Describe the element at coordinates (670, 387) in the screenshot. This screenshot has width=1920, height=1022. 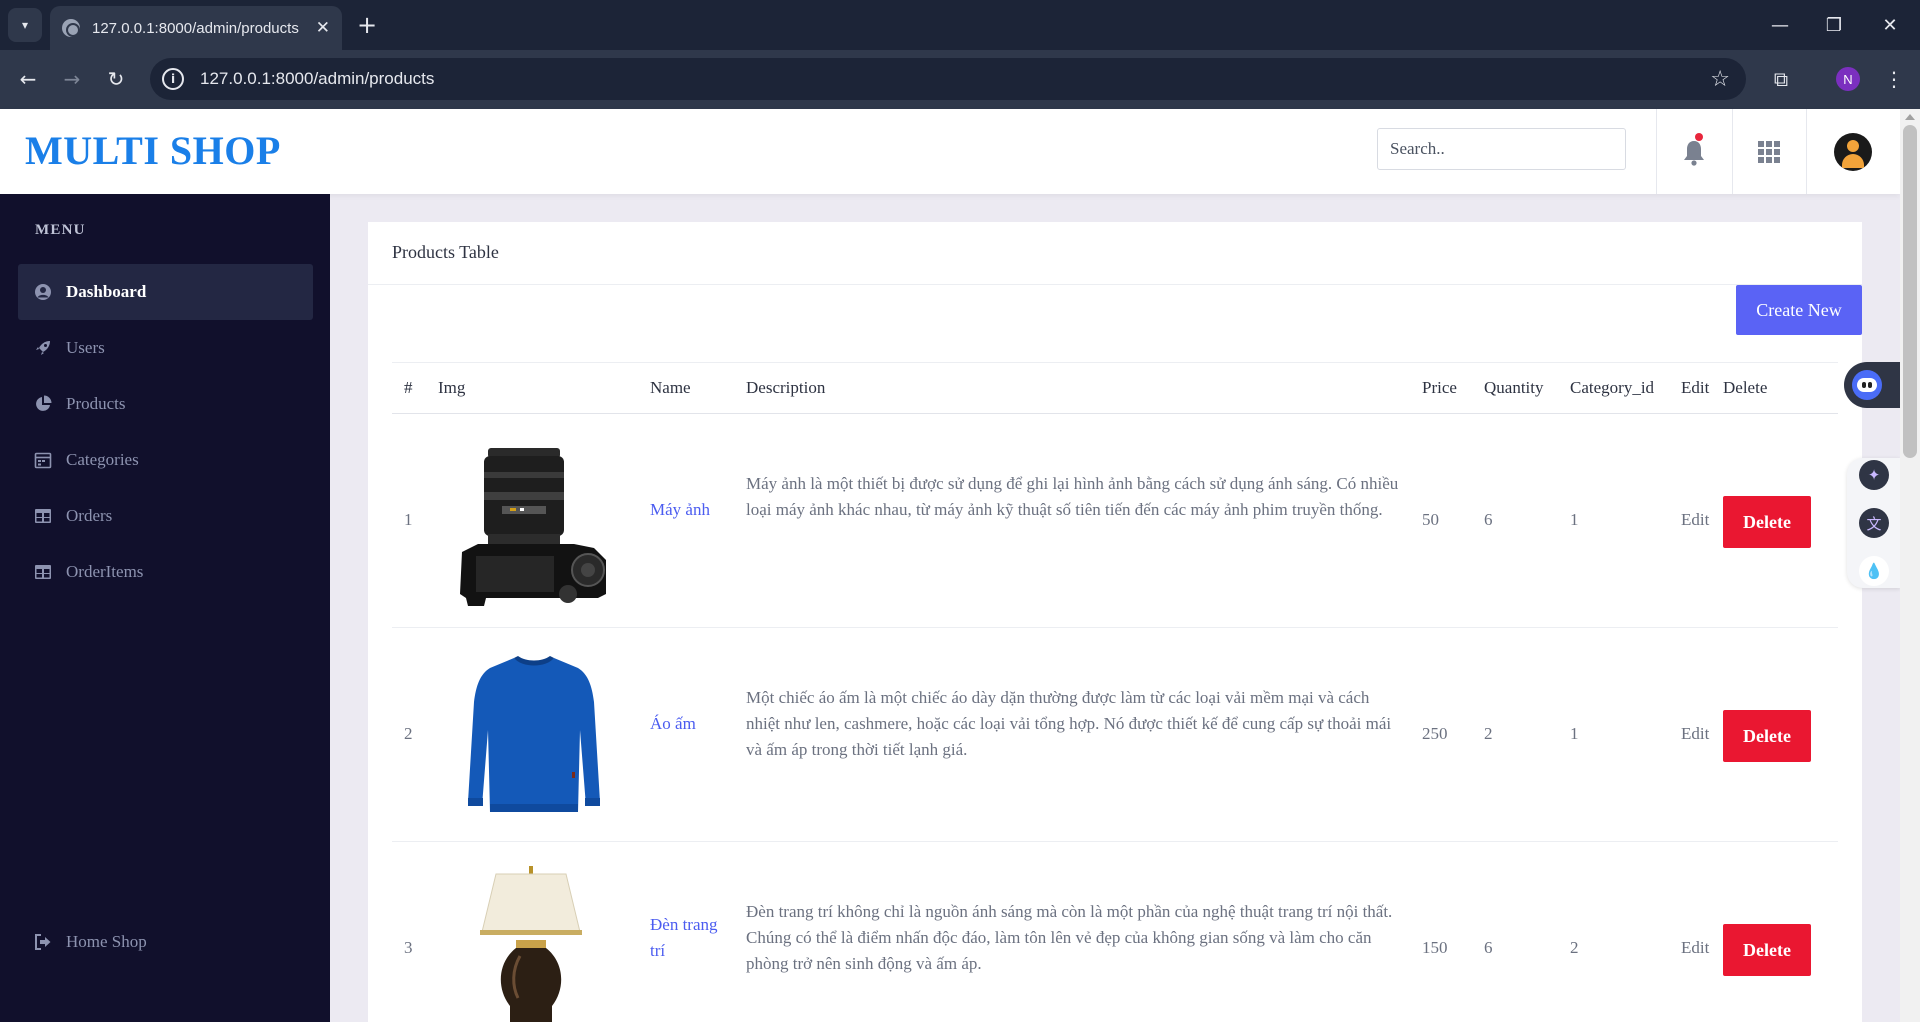
I see `column-header: Name` at that location.